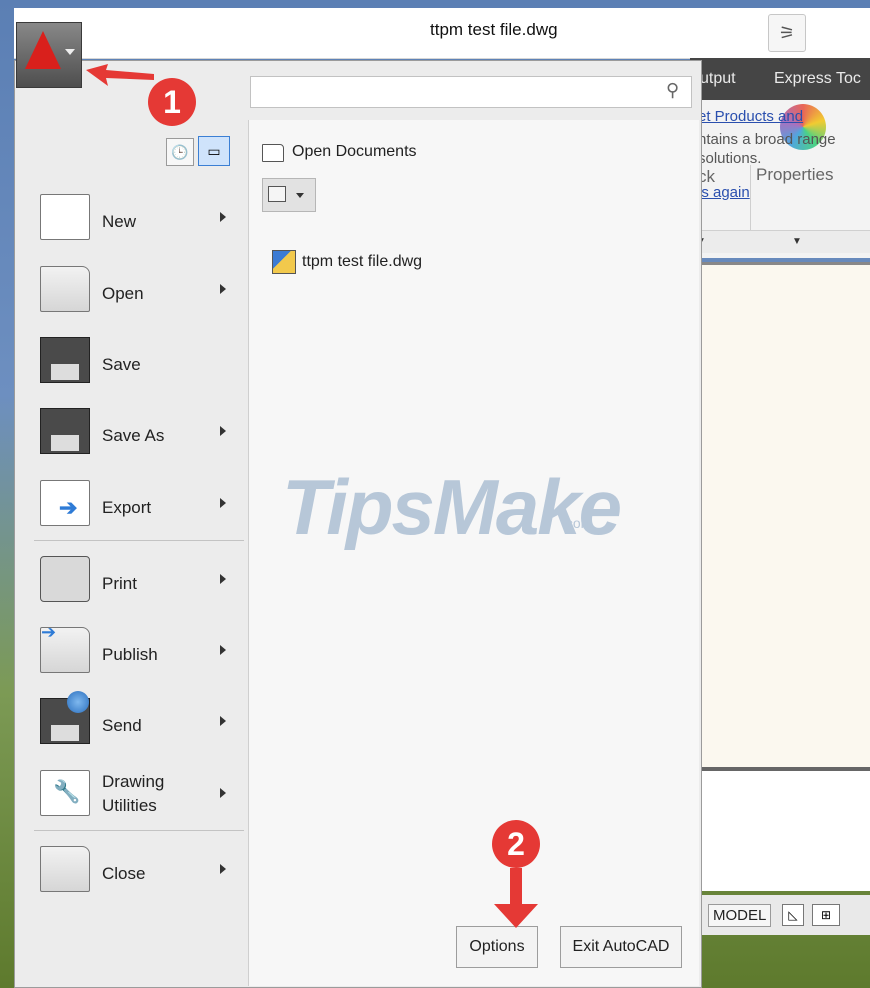 This screenshot has height=988, width=870. I want to click on layouts-icon: ⊞, so click(826, 915).